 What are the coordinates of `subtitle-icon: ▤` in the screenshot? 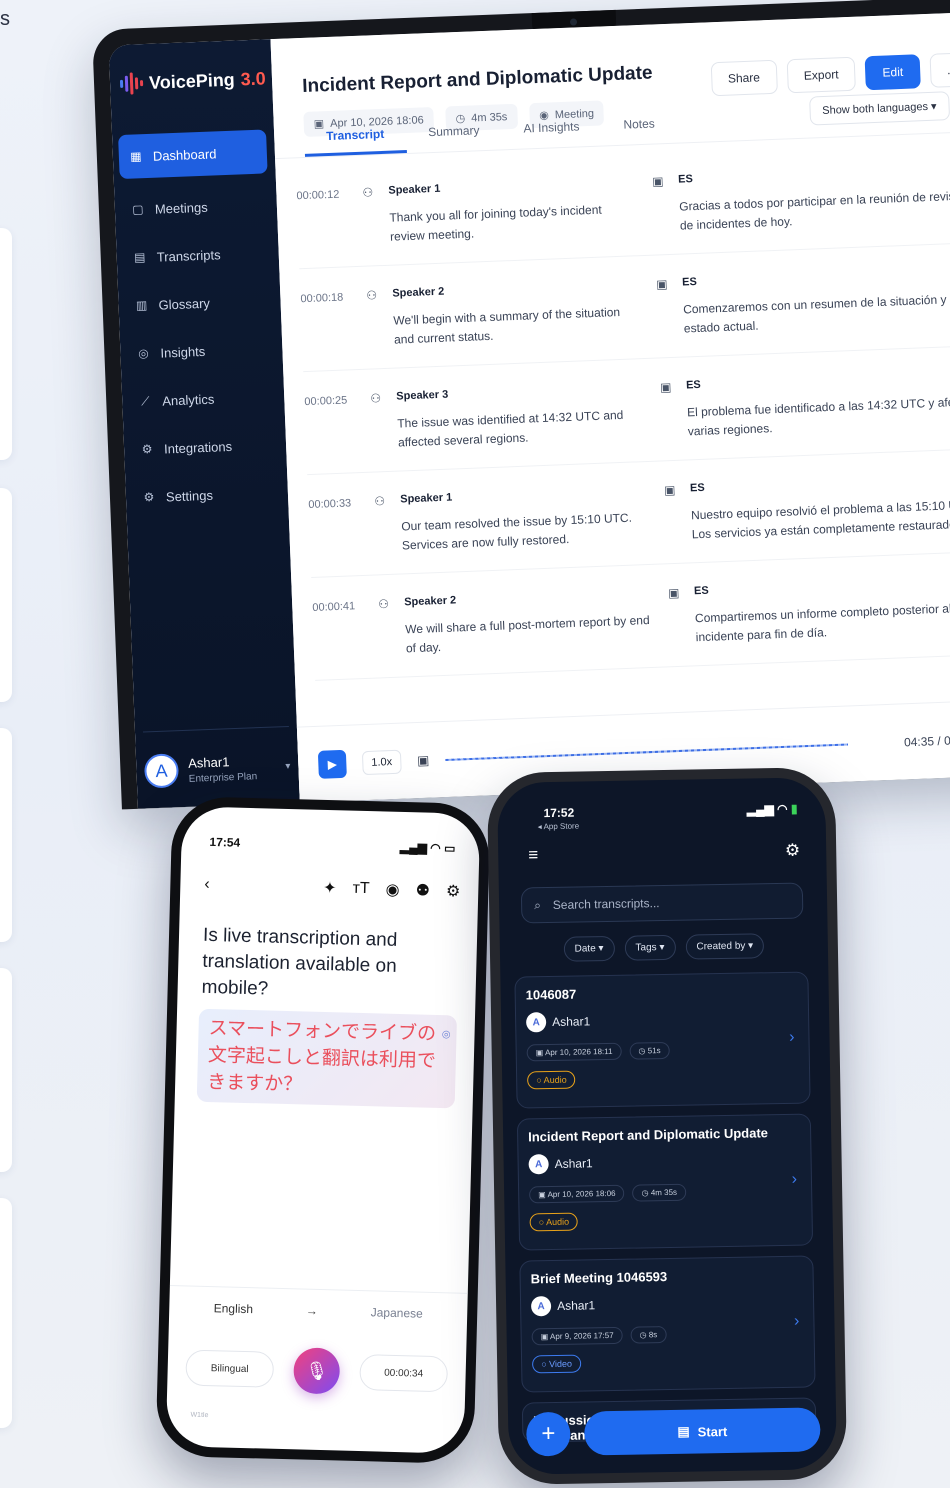 It's located at (683, 1431).